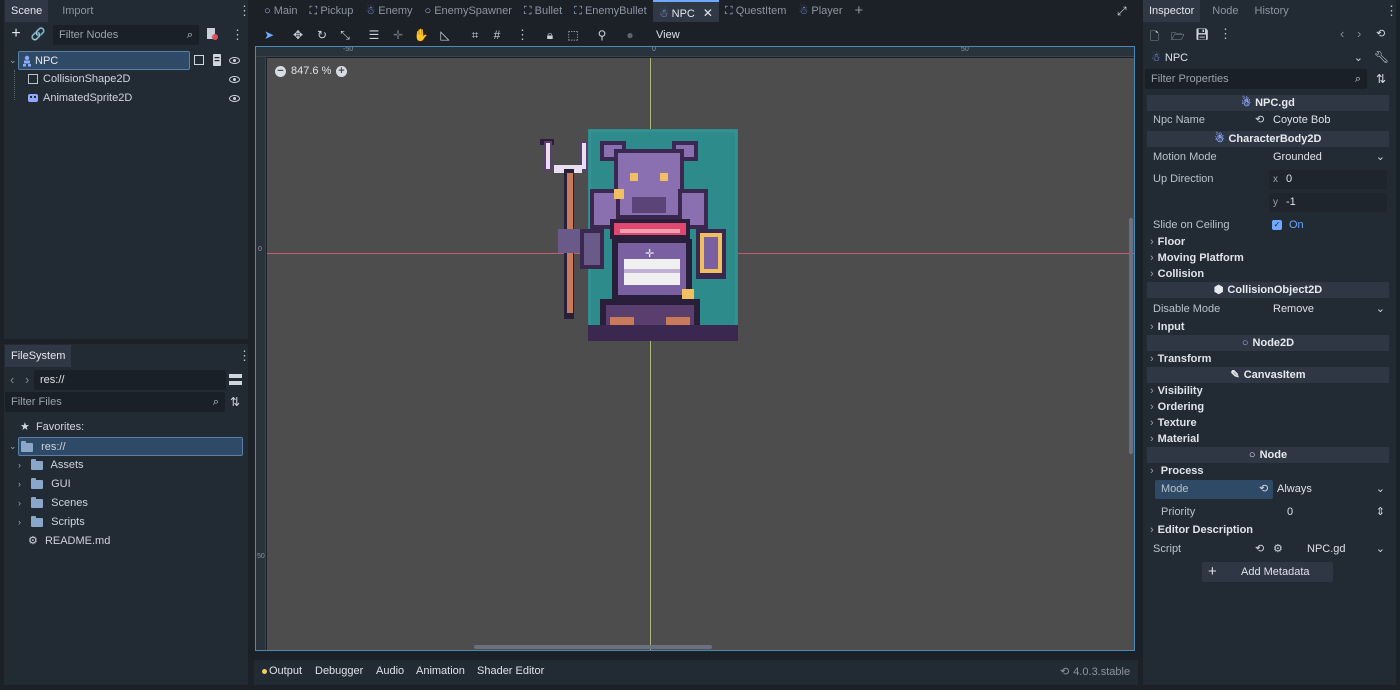 This screenshot has width=1400, height=690. What do you see at coordinates (322, 35) in the screenshot?
I see `rotate-tool-icon: ↻` at bounding box center [322, 35].